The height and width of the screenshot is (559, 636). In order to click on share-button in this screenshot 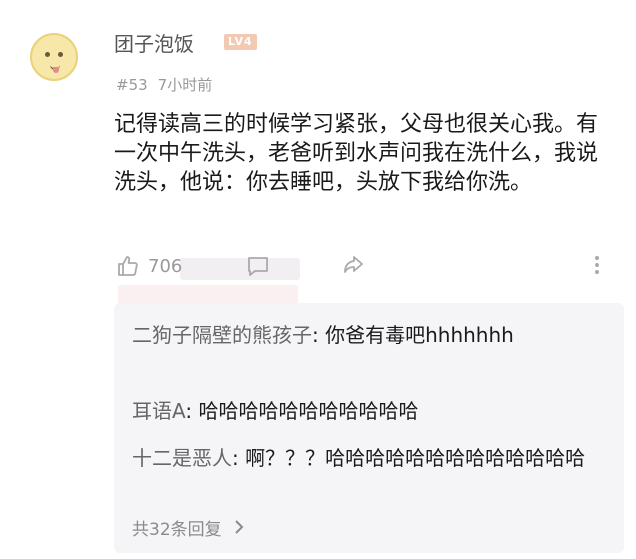, I will do `click(354, 268)`.